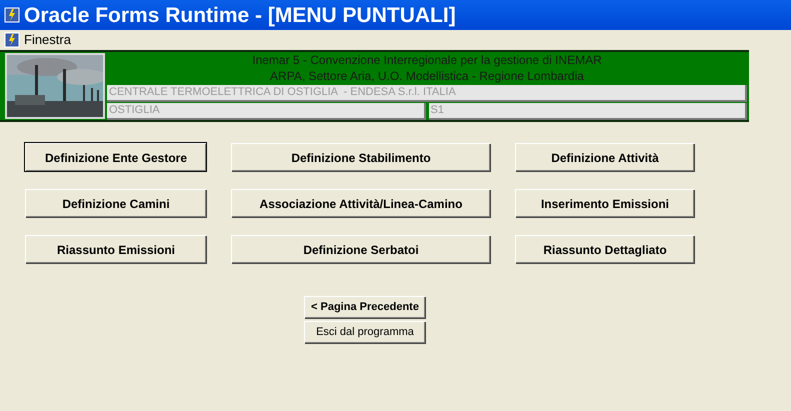 This screenshot has height=411, width=791. What do you see at coordinates (360, 203) in the screenshot?
I see `menu-button: Associazione Attività/Linea-Camino` at bounding box center [360, 203].